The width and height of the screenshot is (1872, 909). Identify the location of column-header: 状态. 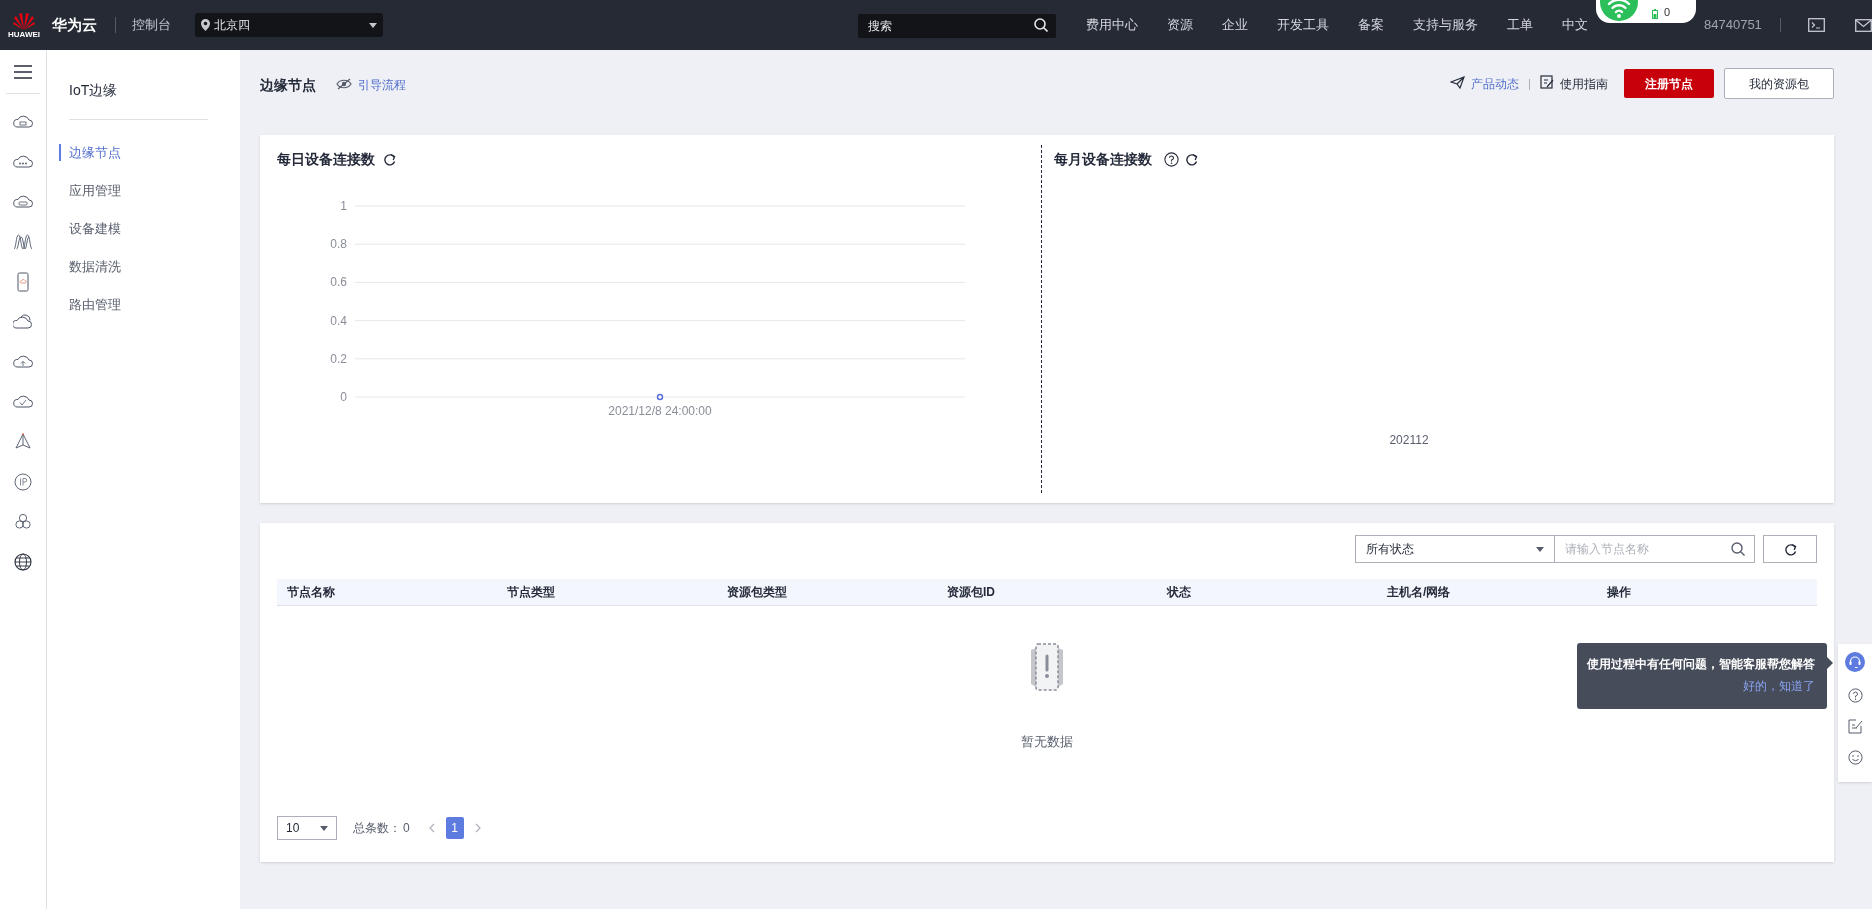
(1178, 592).